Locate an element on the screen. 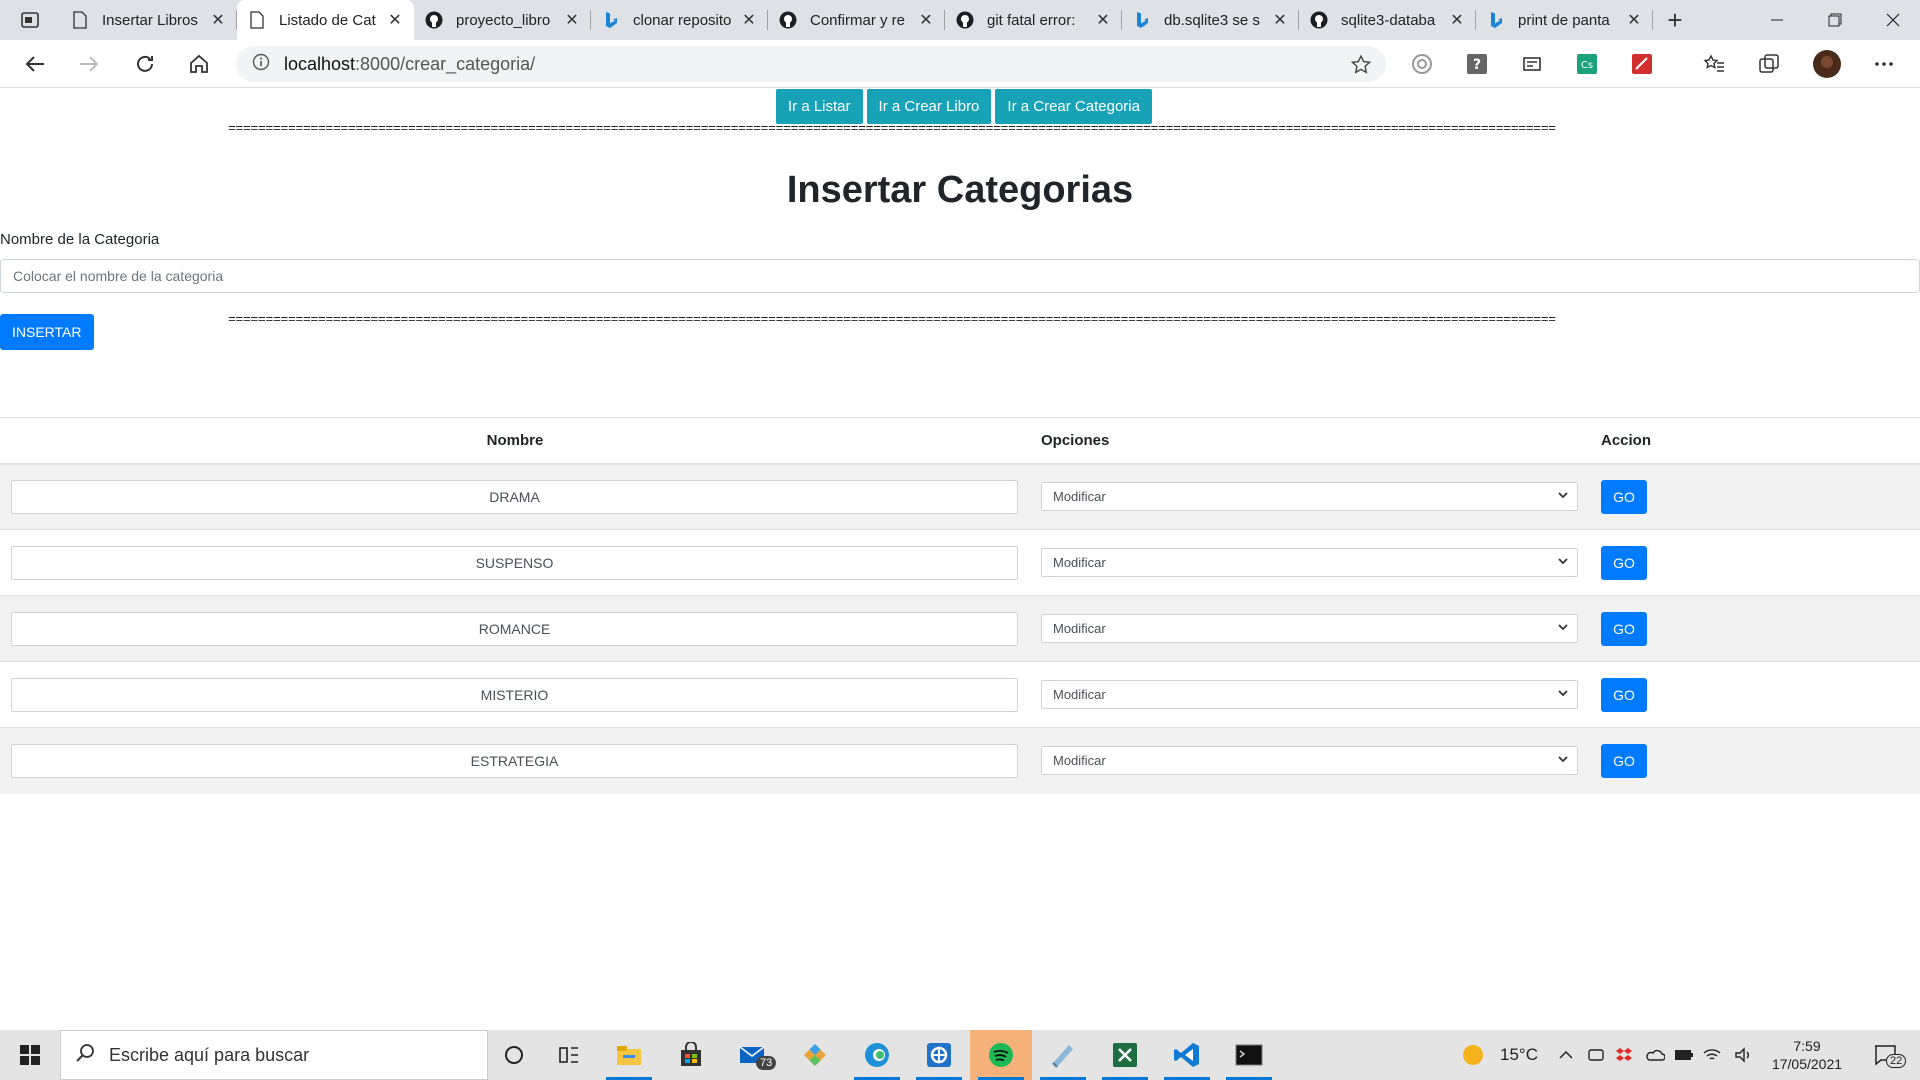  category-name-field: ESTRATEGIA is located at coordinates (514, 760).